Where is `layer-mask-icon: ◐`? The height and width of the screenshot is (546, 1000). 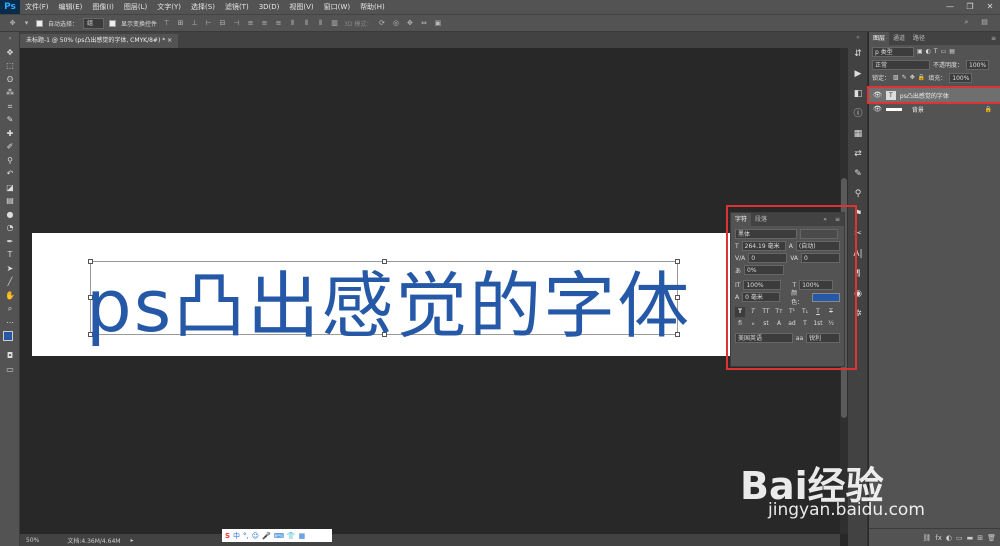
layer-mask-icon: ◐ is located at coordinates (949, 538).